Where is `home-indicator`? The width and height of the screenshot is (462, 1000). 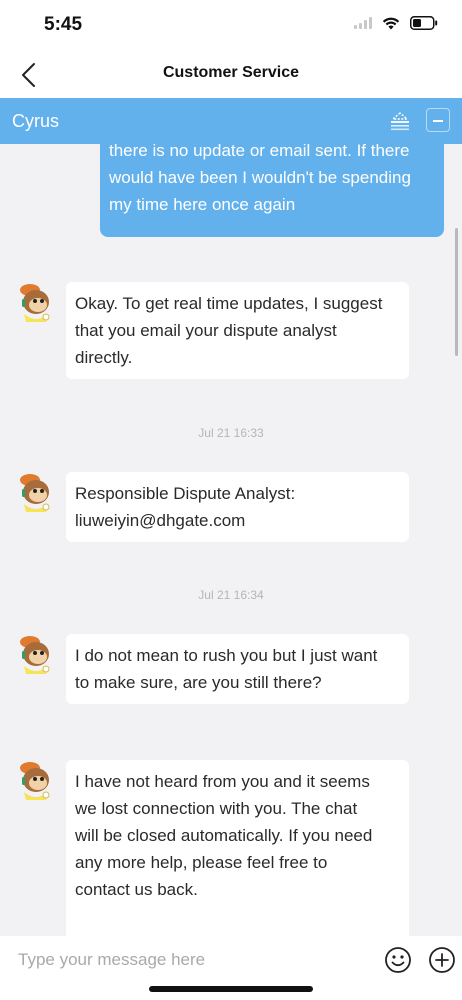
home-indicator is located at coordinates (231, 989).